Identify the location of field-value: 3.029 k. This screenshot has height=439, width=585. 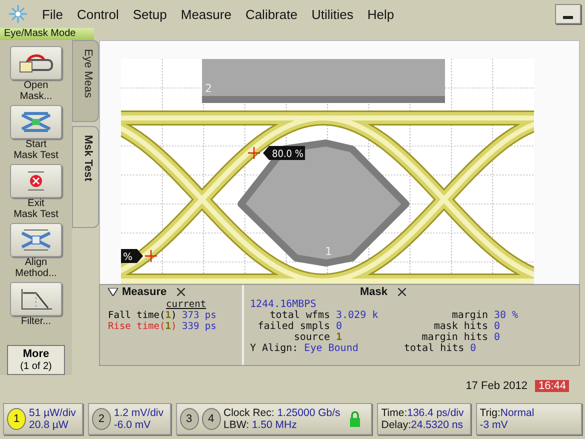
(357, 315).